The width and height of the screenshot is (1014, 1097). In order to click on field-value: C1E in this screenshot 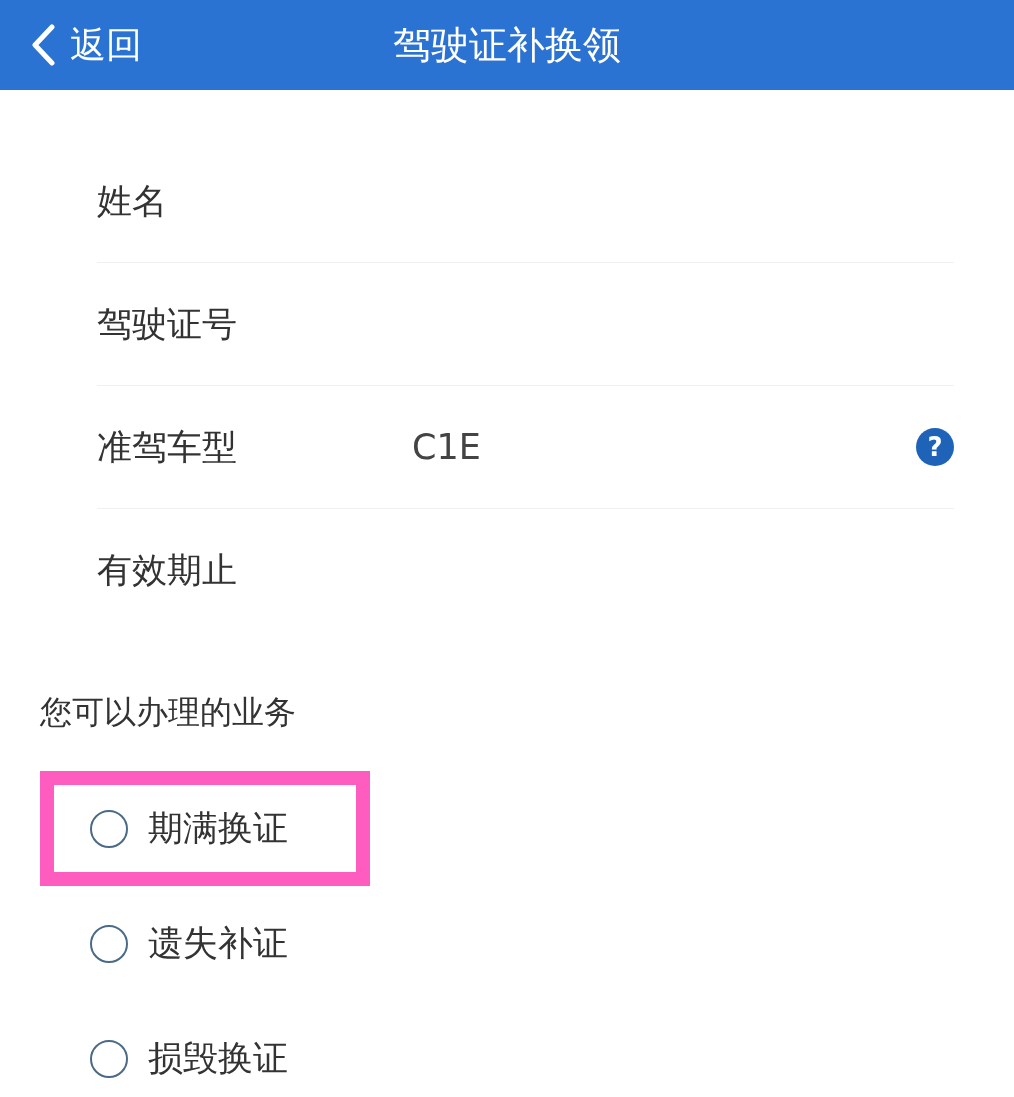, I will do `click(447, 447)`.